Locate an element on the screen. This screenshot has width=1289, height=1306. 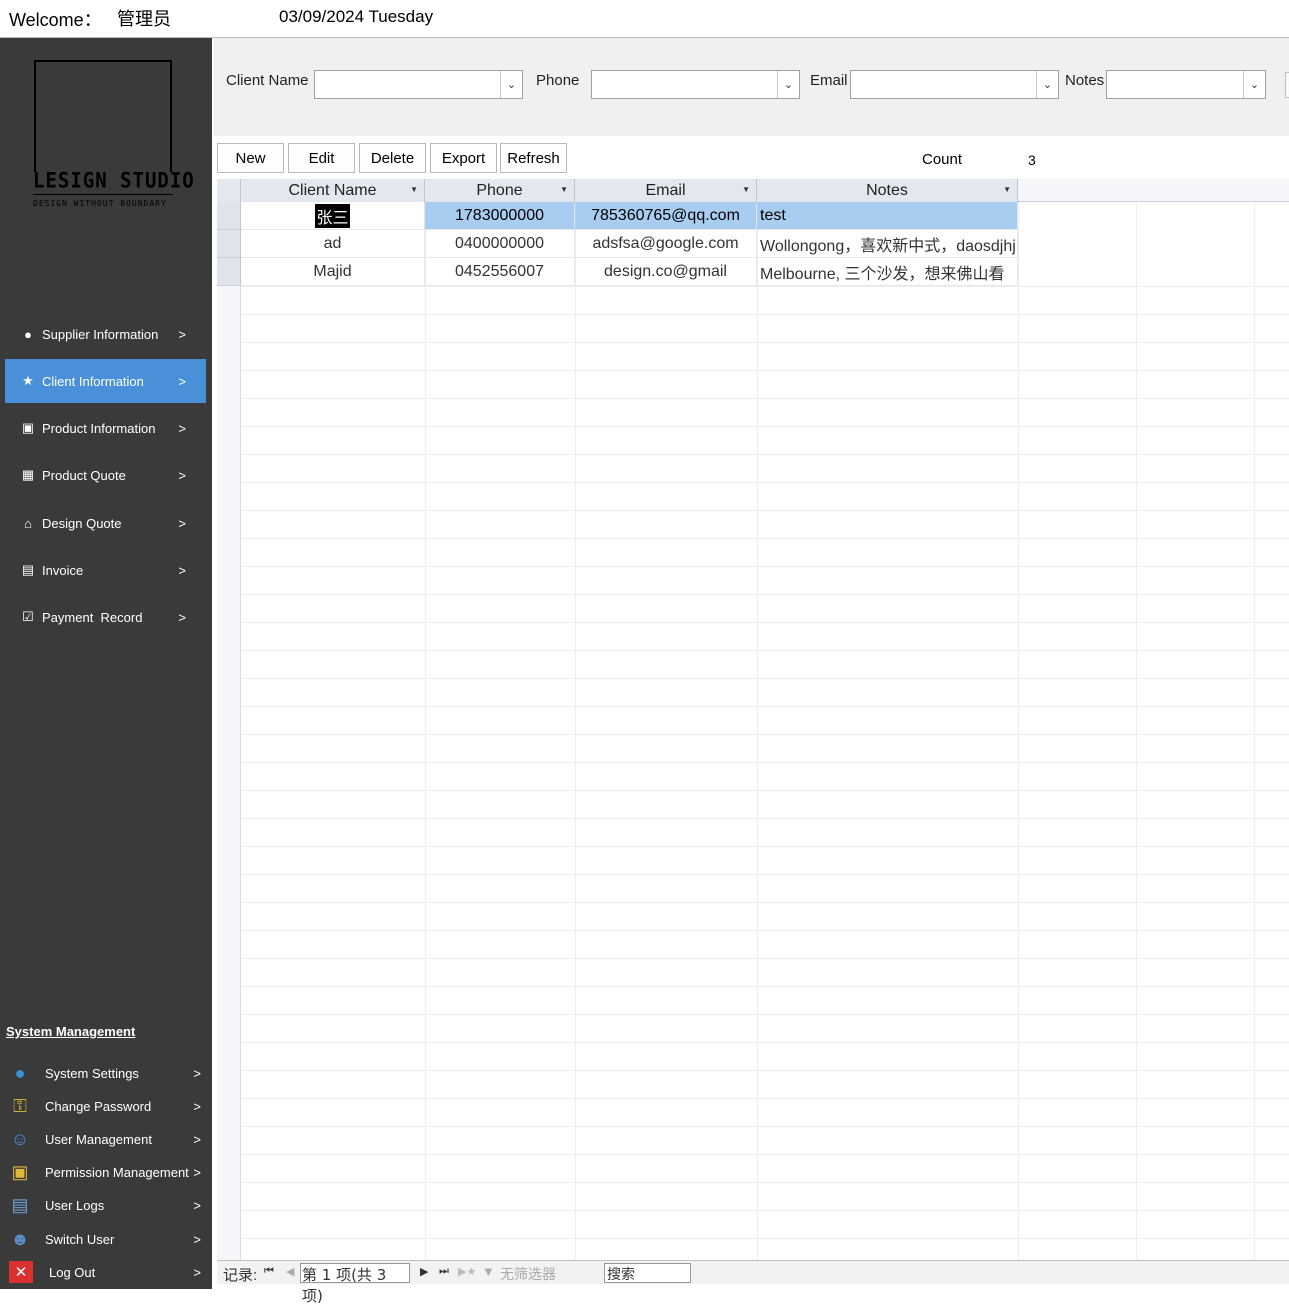
next-record-icon: ▶ is located at coordinates (424, 1271).